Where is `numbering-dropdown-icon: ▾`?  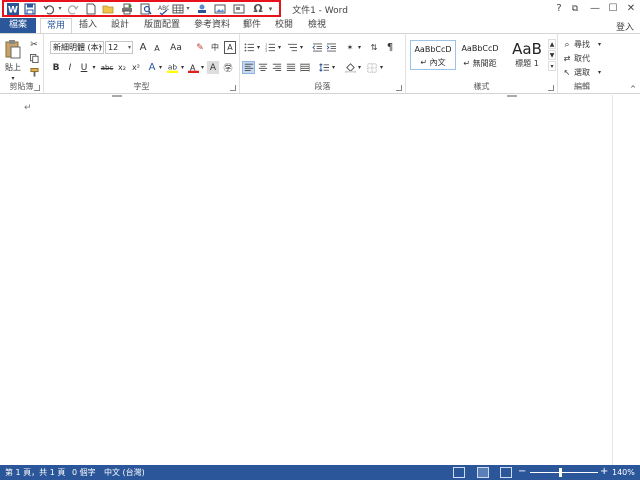
numbering-dropdown-icon: ▾ is located at coordinates (279, 47).